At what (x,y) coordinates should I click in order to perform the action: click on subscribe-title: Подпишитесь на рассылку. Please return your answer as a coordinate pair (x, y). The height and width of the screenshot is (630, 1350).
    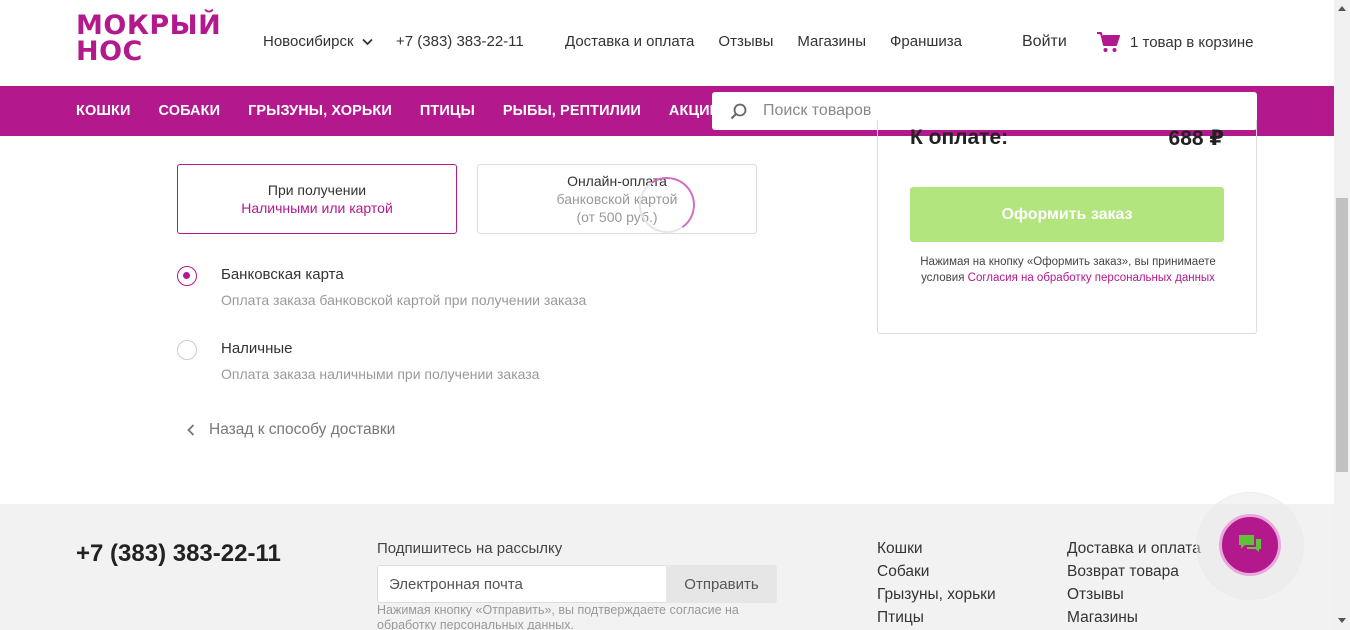
    Looking at the image, I should click on (470, 548).